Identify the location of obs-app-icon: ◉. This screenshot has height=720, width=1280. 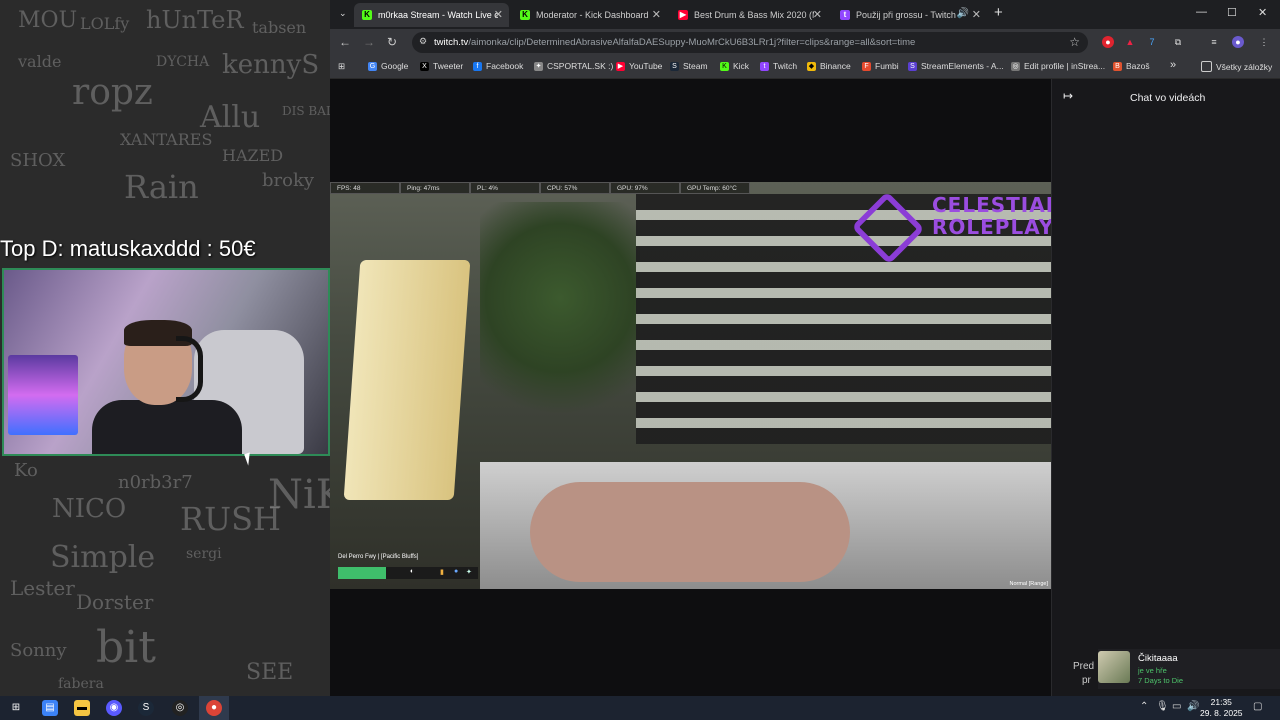
(114, 708).